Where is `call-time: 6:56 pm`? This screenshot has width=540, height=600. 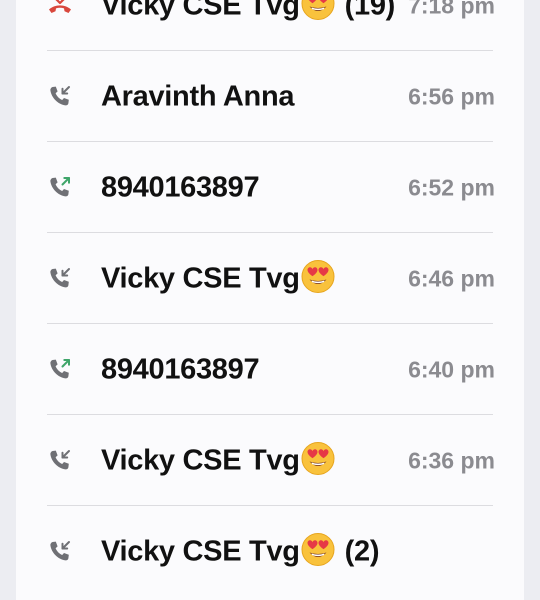 call-time: 6:56 pm is located at coordinates (451, 96).